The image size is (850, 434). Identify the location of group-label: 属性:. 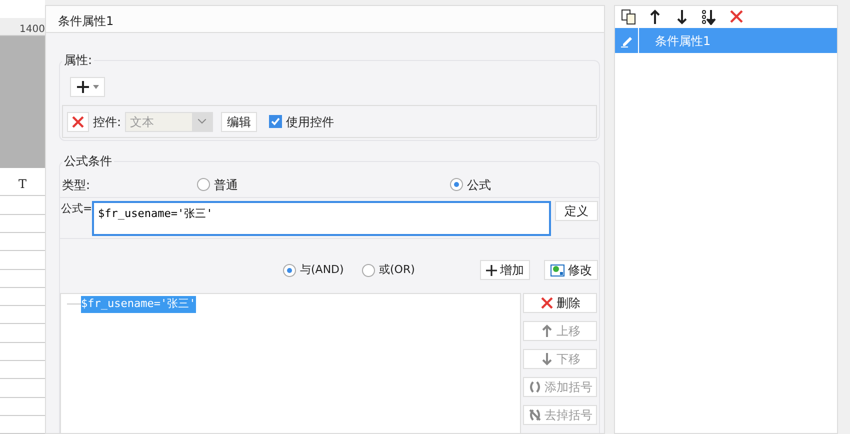
(78, 60).